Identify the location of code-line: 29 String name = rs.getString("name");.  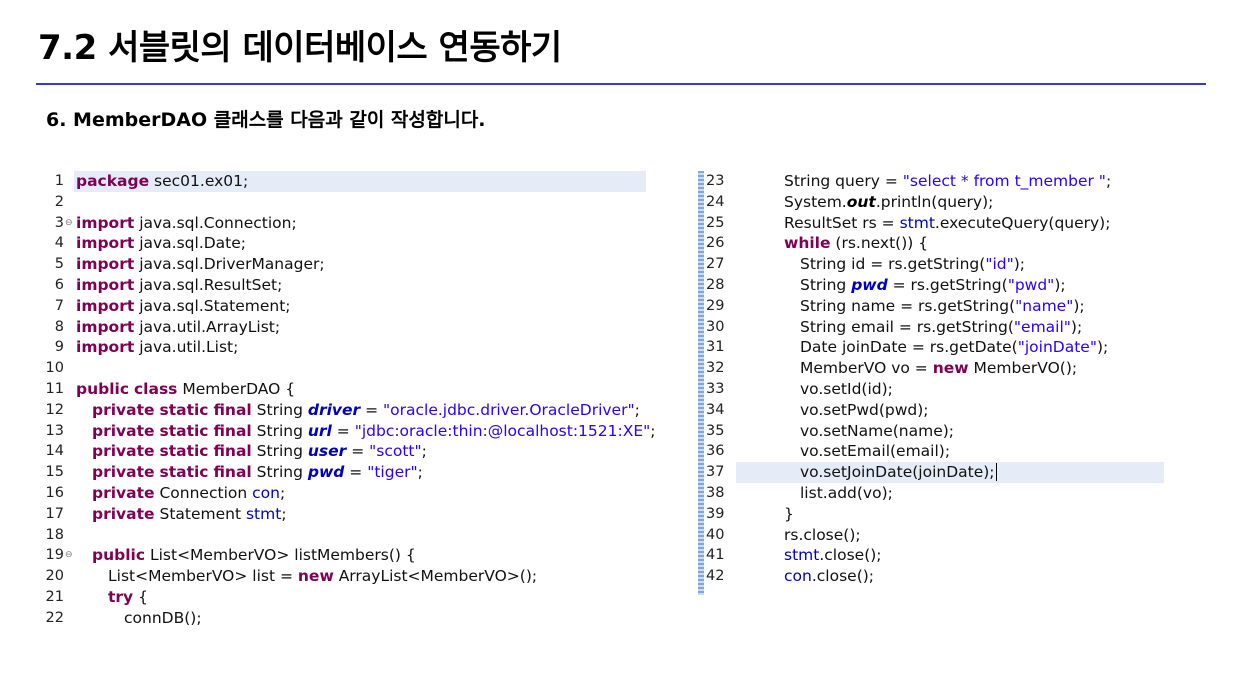
(933, 306).